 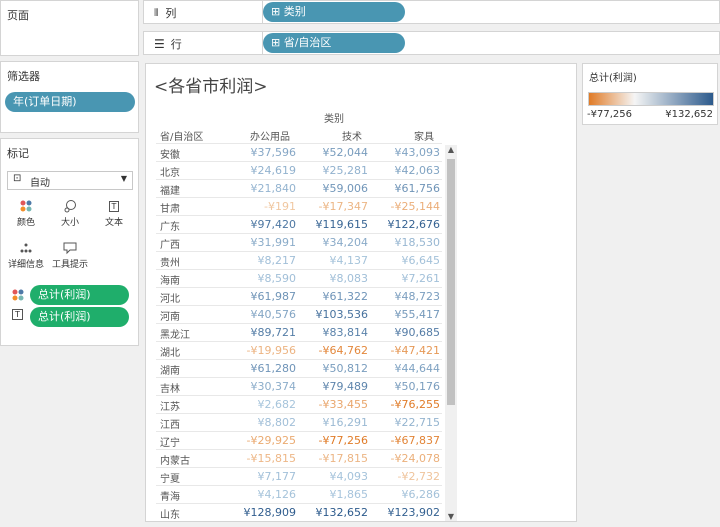 What do you see at coordinates (261, 170) in the screenshot?
I see `value-cell: ¥24,619` at bounding box center [261, 170].